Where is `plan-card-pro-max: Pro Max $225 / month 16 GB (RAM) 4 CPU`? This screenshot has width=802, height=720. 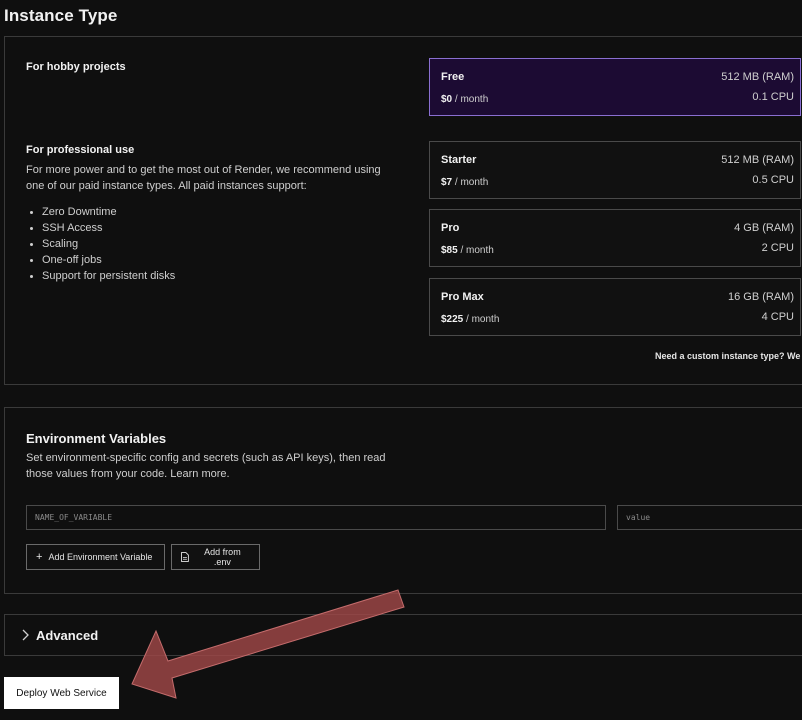 plan-card-pro-max: Pro Max $225 / month 16 GB (RAM) 4 CPU is located at coordinates (615, 307).